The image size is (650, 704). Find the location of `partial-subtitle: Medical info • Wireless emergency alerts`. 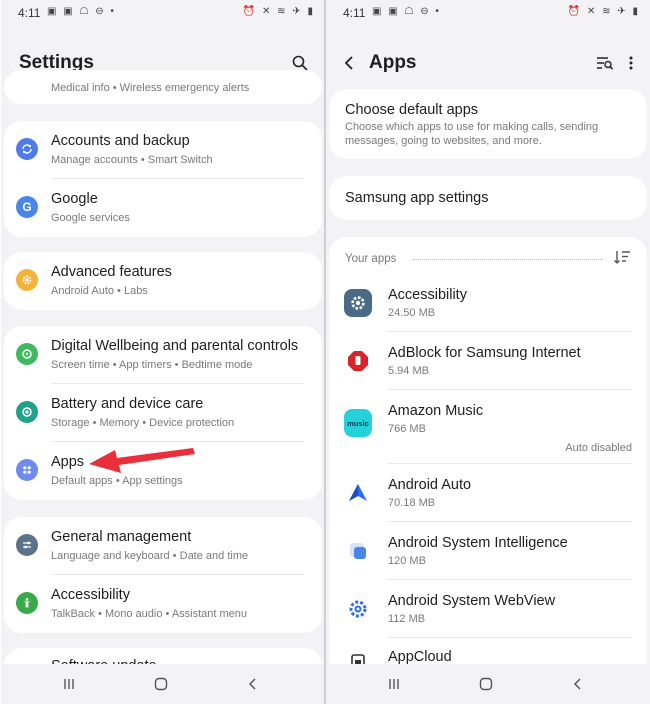

partial-subtitle: Medical info • Wireless emergency alerts is located at coordinates (150, 88).